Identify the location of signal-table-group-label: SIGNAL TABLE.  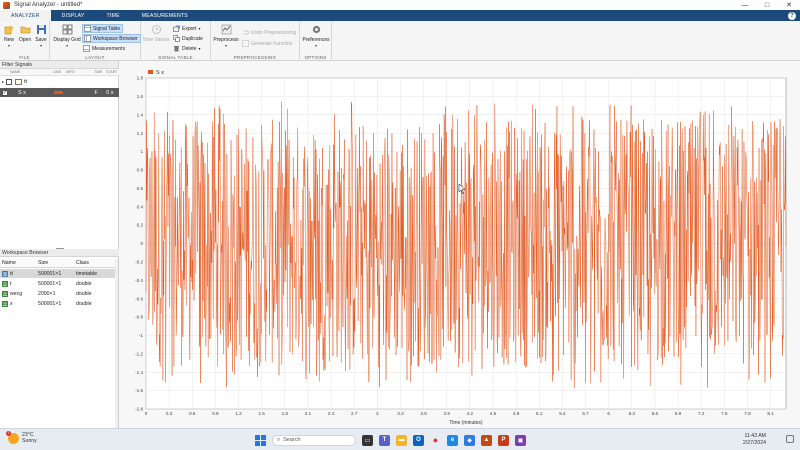
(175, 57).